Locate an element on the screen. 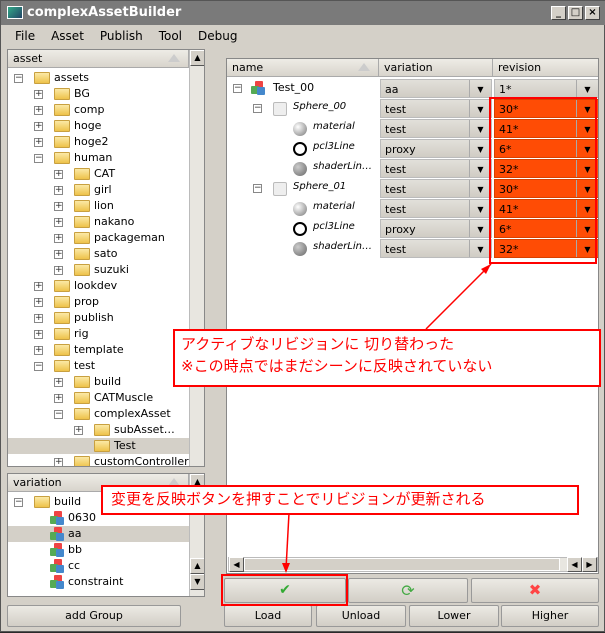 Image resolution: width=605 pixels, height=633 pixels. annotation-line-2: ※この時点ではまだシーンに反映されていない is located at coordinates (337, 366).